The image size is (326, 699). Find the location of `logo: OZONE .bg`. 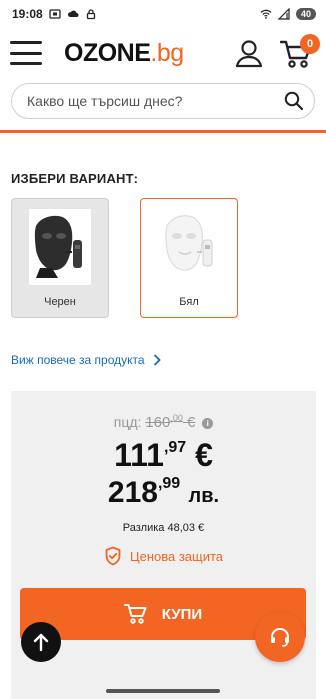

logo: OZONE .bg is located at coordinates (124, 53).